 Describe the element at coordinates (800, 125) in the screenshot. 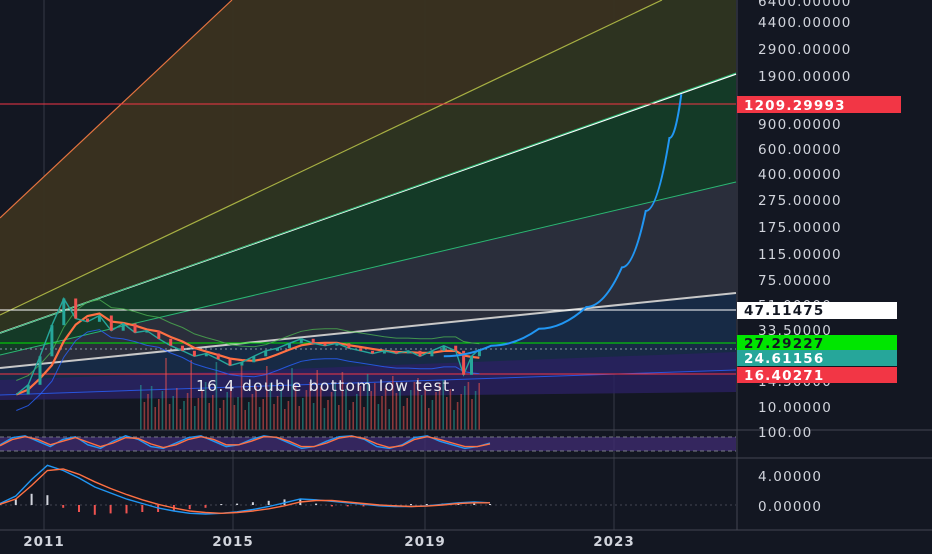

I see `y-tick-900: 900.00000` at that location.